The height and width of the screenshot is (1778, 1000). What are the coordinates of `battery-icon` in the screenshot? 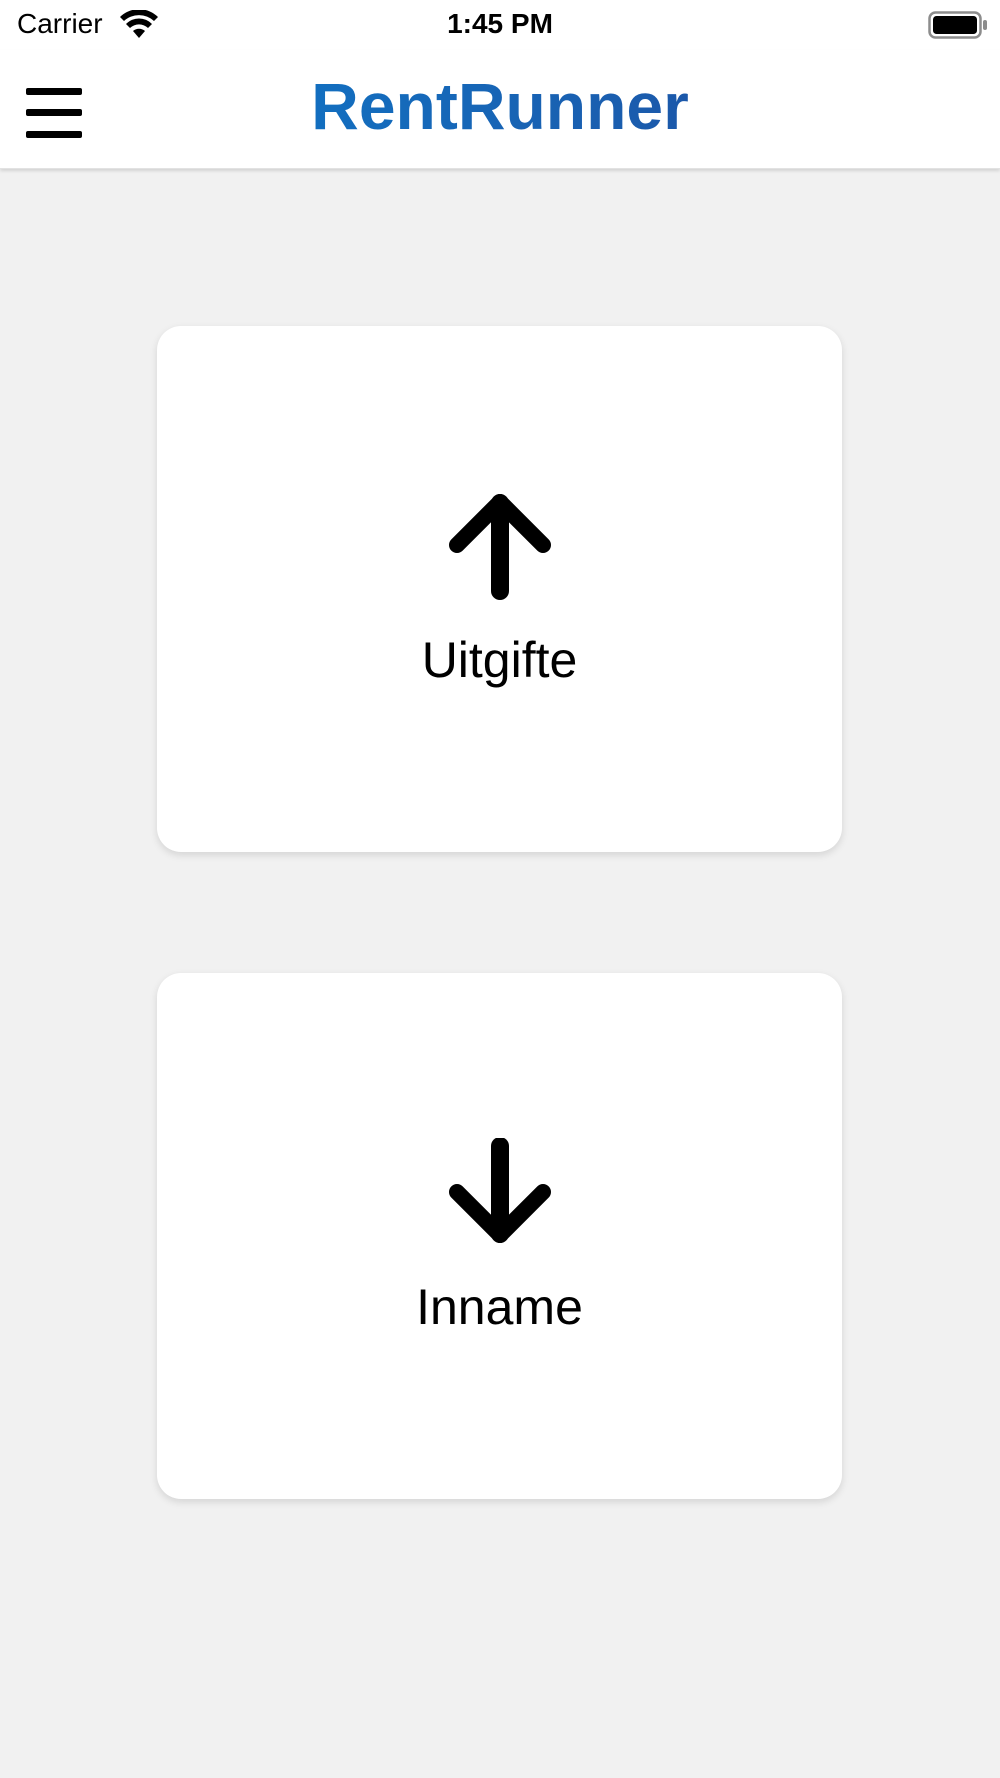 It's located at (957, 25).